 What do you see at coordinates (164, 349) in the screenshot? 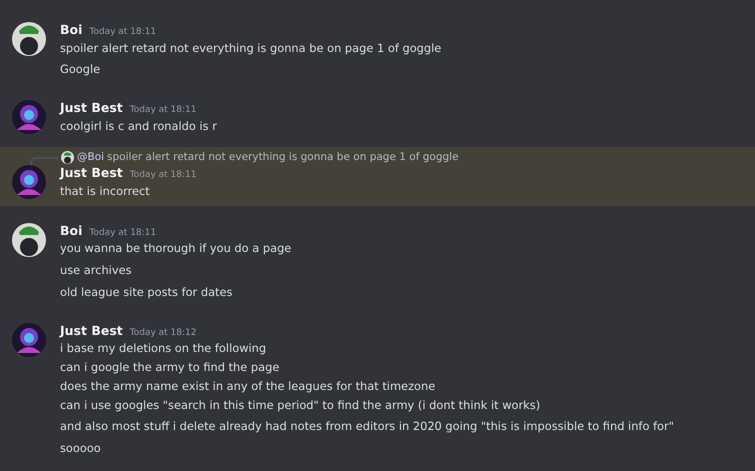
I see `message-text: i base my deletions on the following` at bounding box center [164, 349].